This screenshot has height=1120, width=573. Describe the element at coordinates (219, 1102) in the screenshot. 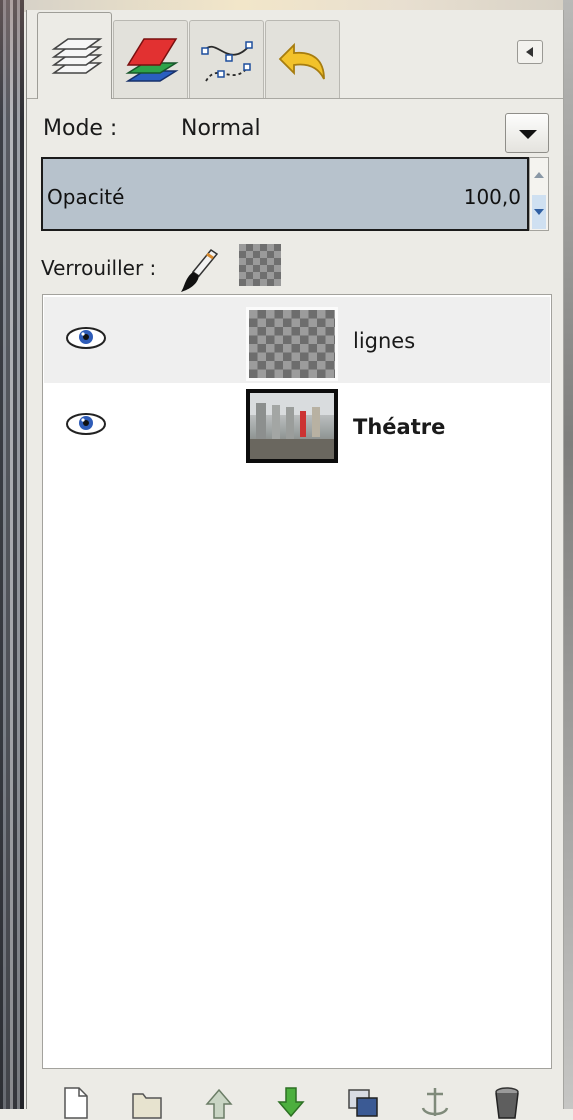

I see `raise-layer-icon` at that location.